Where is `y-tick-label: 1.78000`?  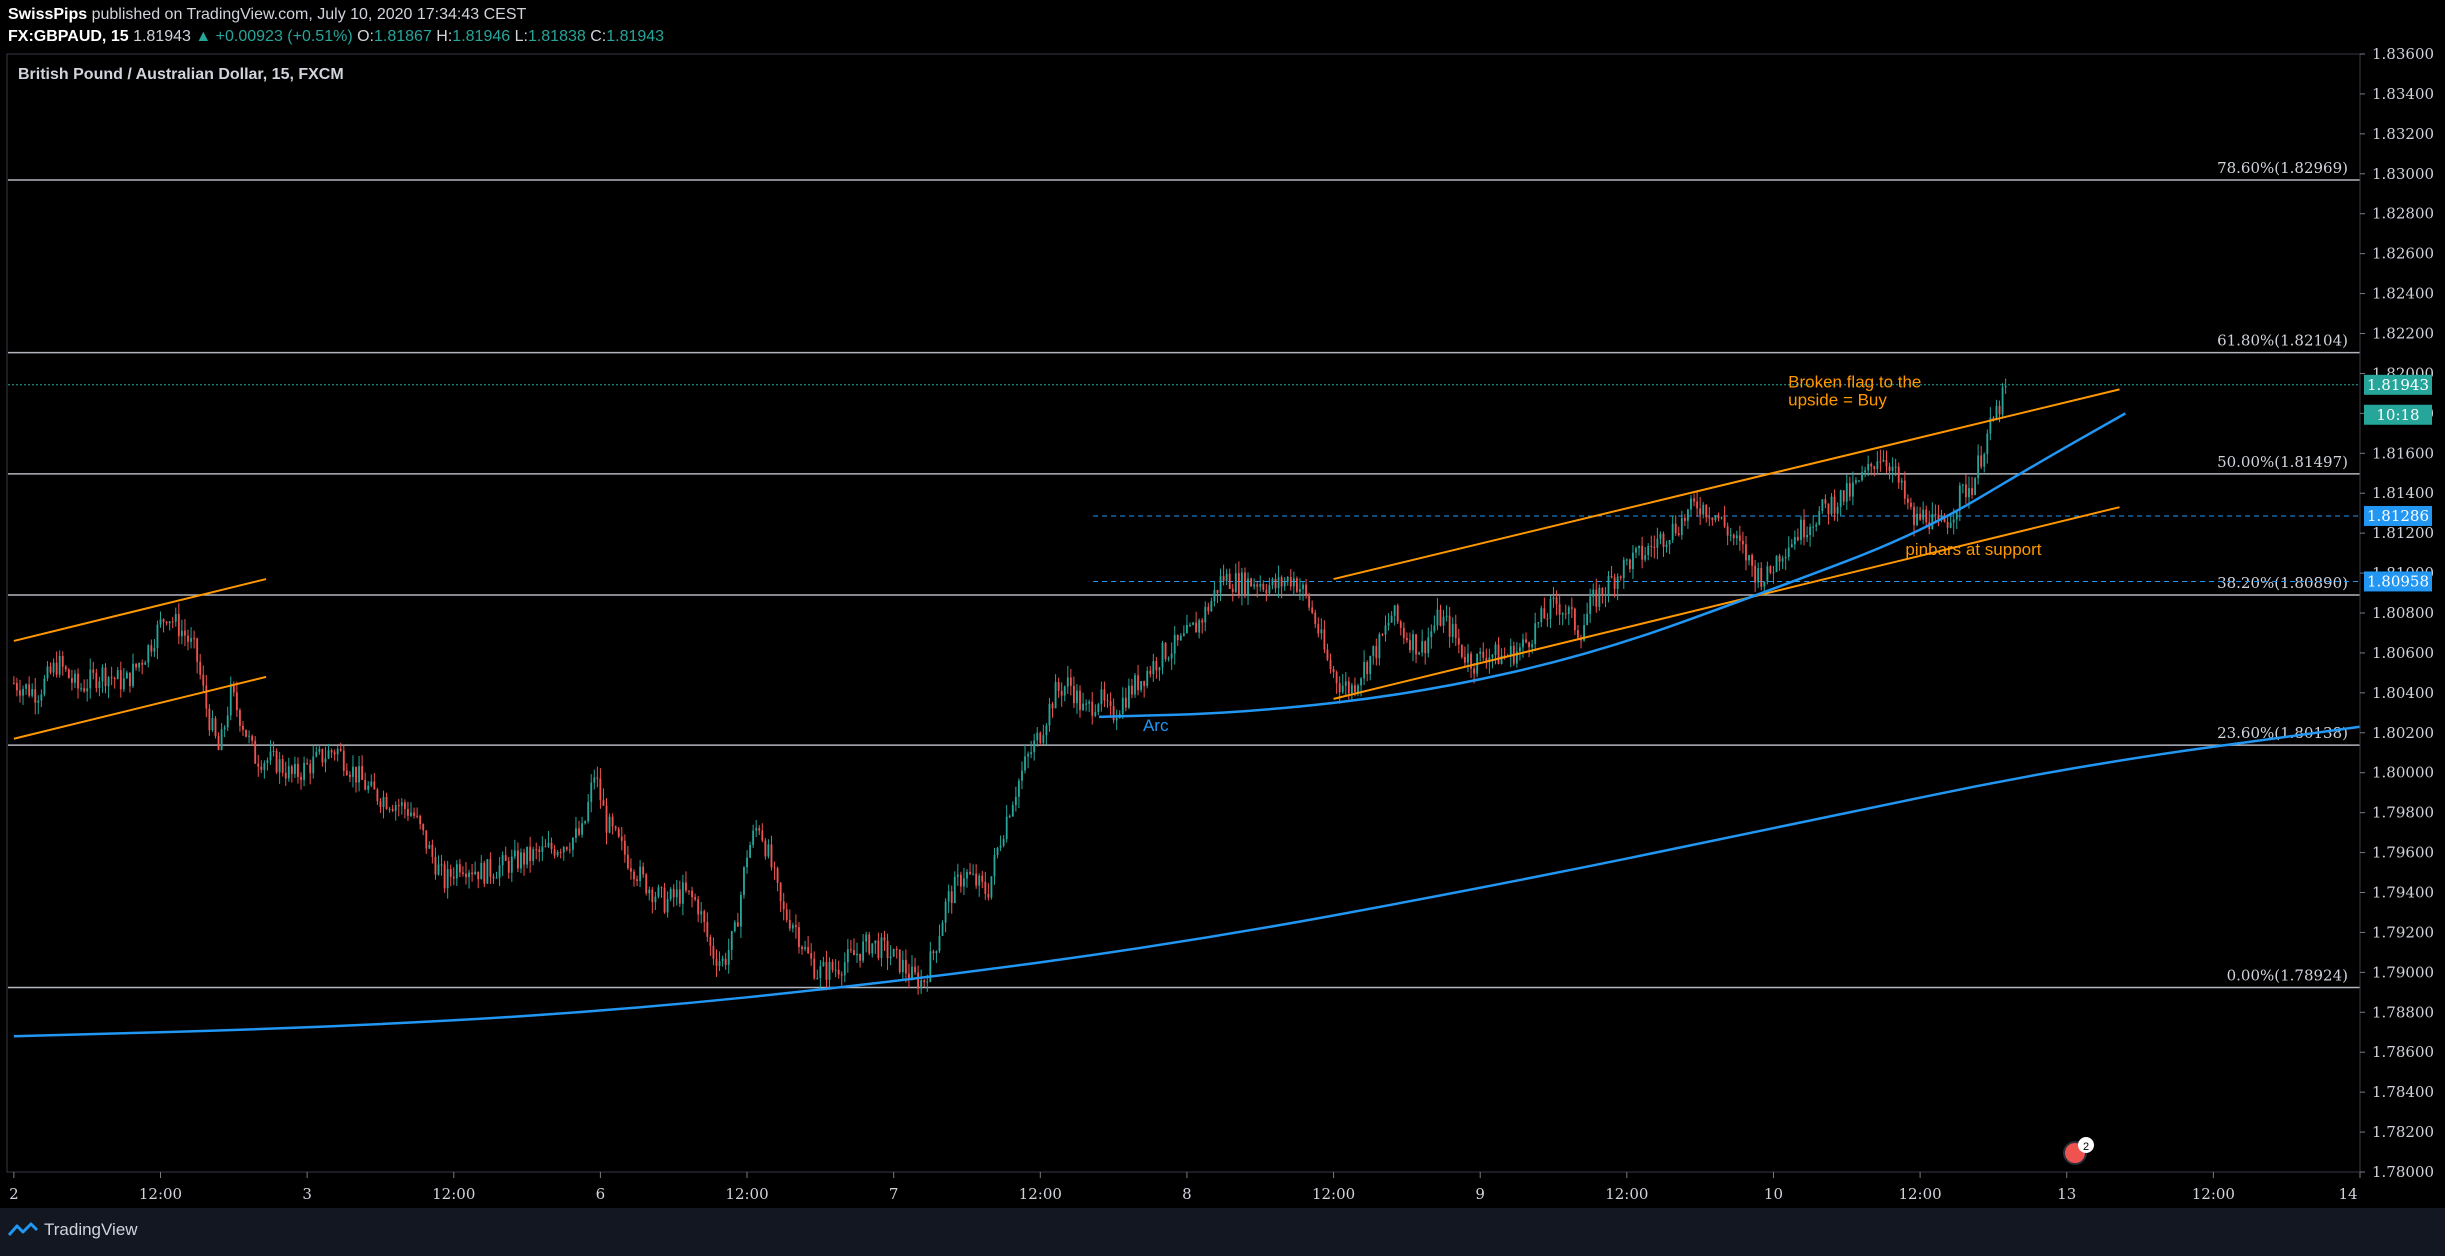 y-tick-label: 1.78000 is located at coordinates (2403, 1172).